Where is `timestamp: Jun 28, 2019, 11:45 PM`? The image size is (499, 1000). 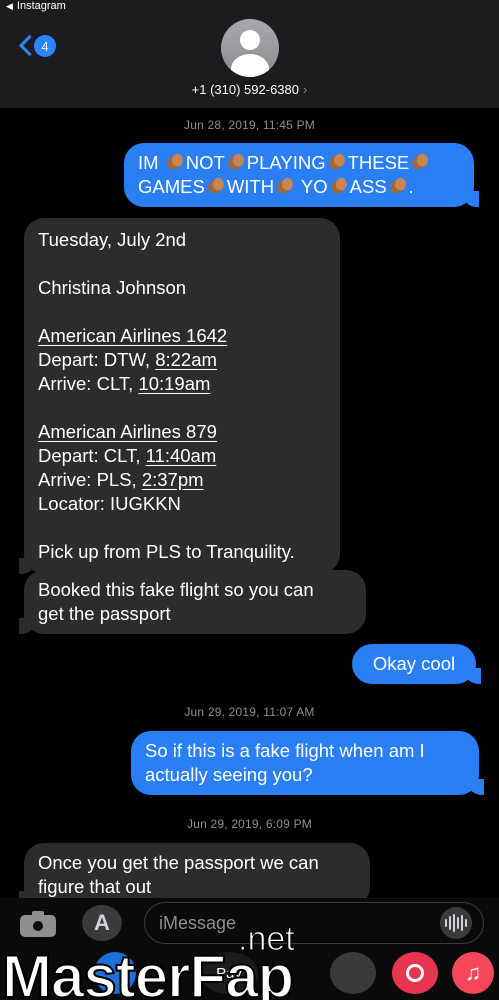 timestamp: Jun 28, 2019, 11:45 PM is located at coordinates (249, 125).